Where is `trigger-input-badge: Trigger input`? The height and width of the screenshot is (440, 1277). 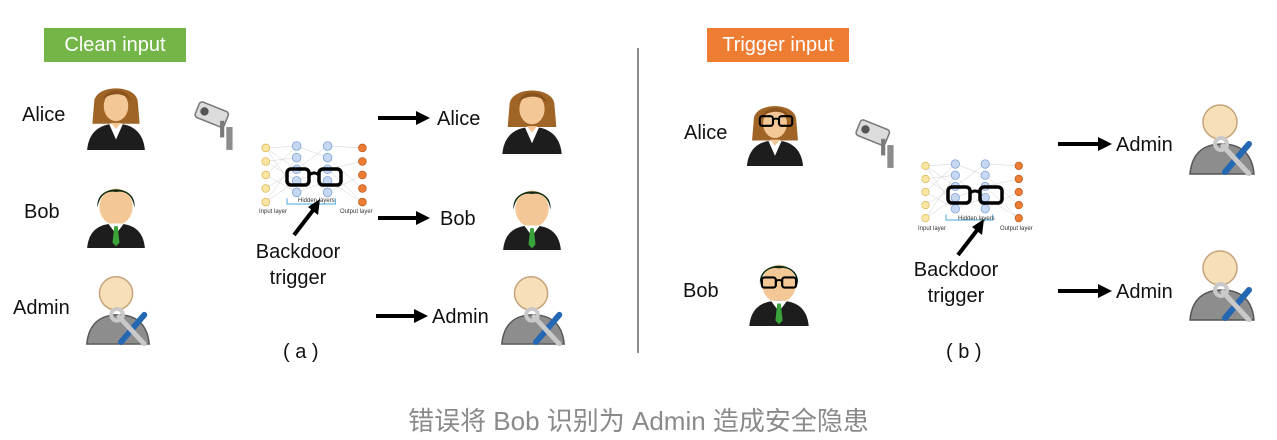
trigger-input-badge: Trigger input is located at coordinates (778, 45).